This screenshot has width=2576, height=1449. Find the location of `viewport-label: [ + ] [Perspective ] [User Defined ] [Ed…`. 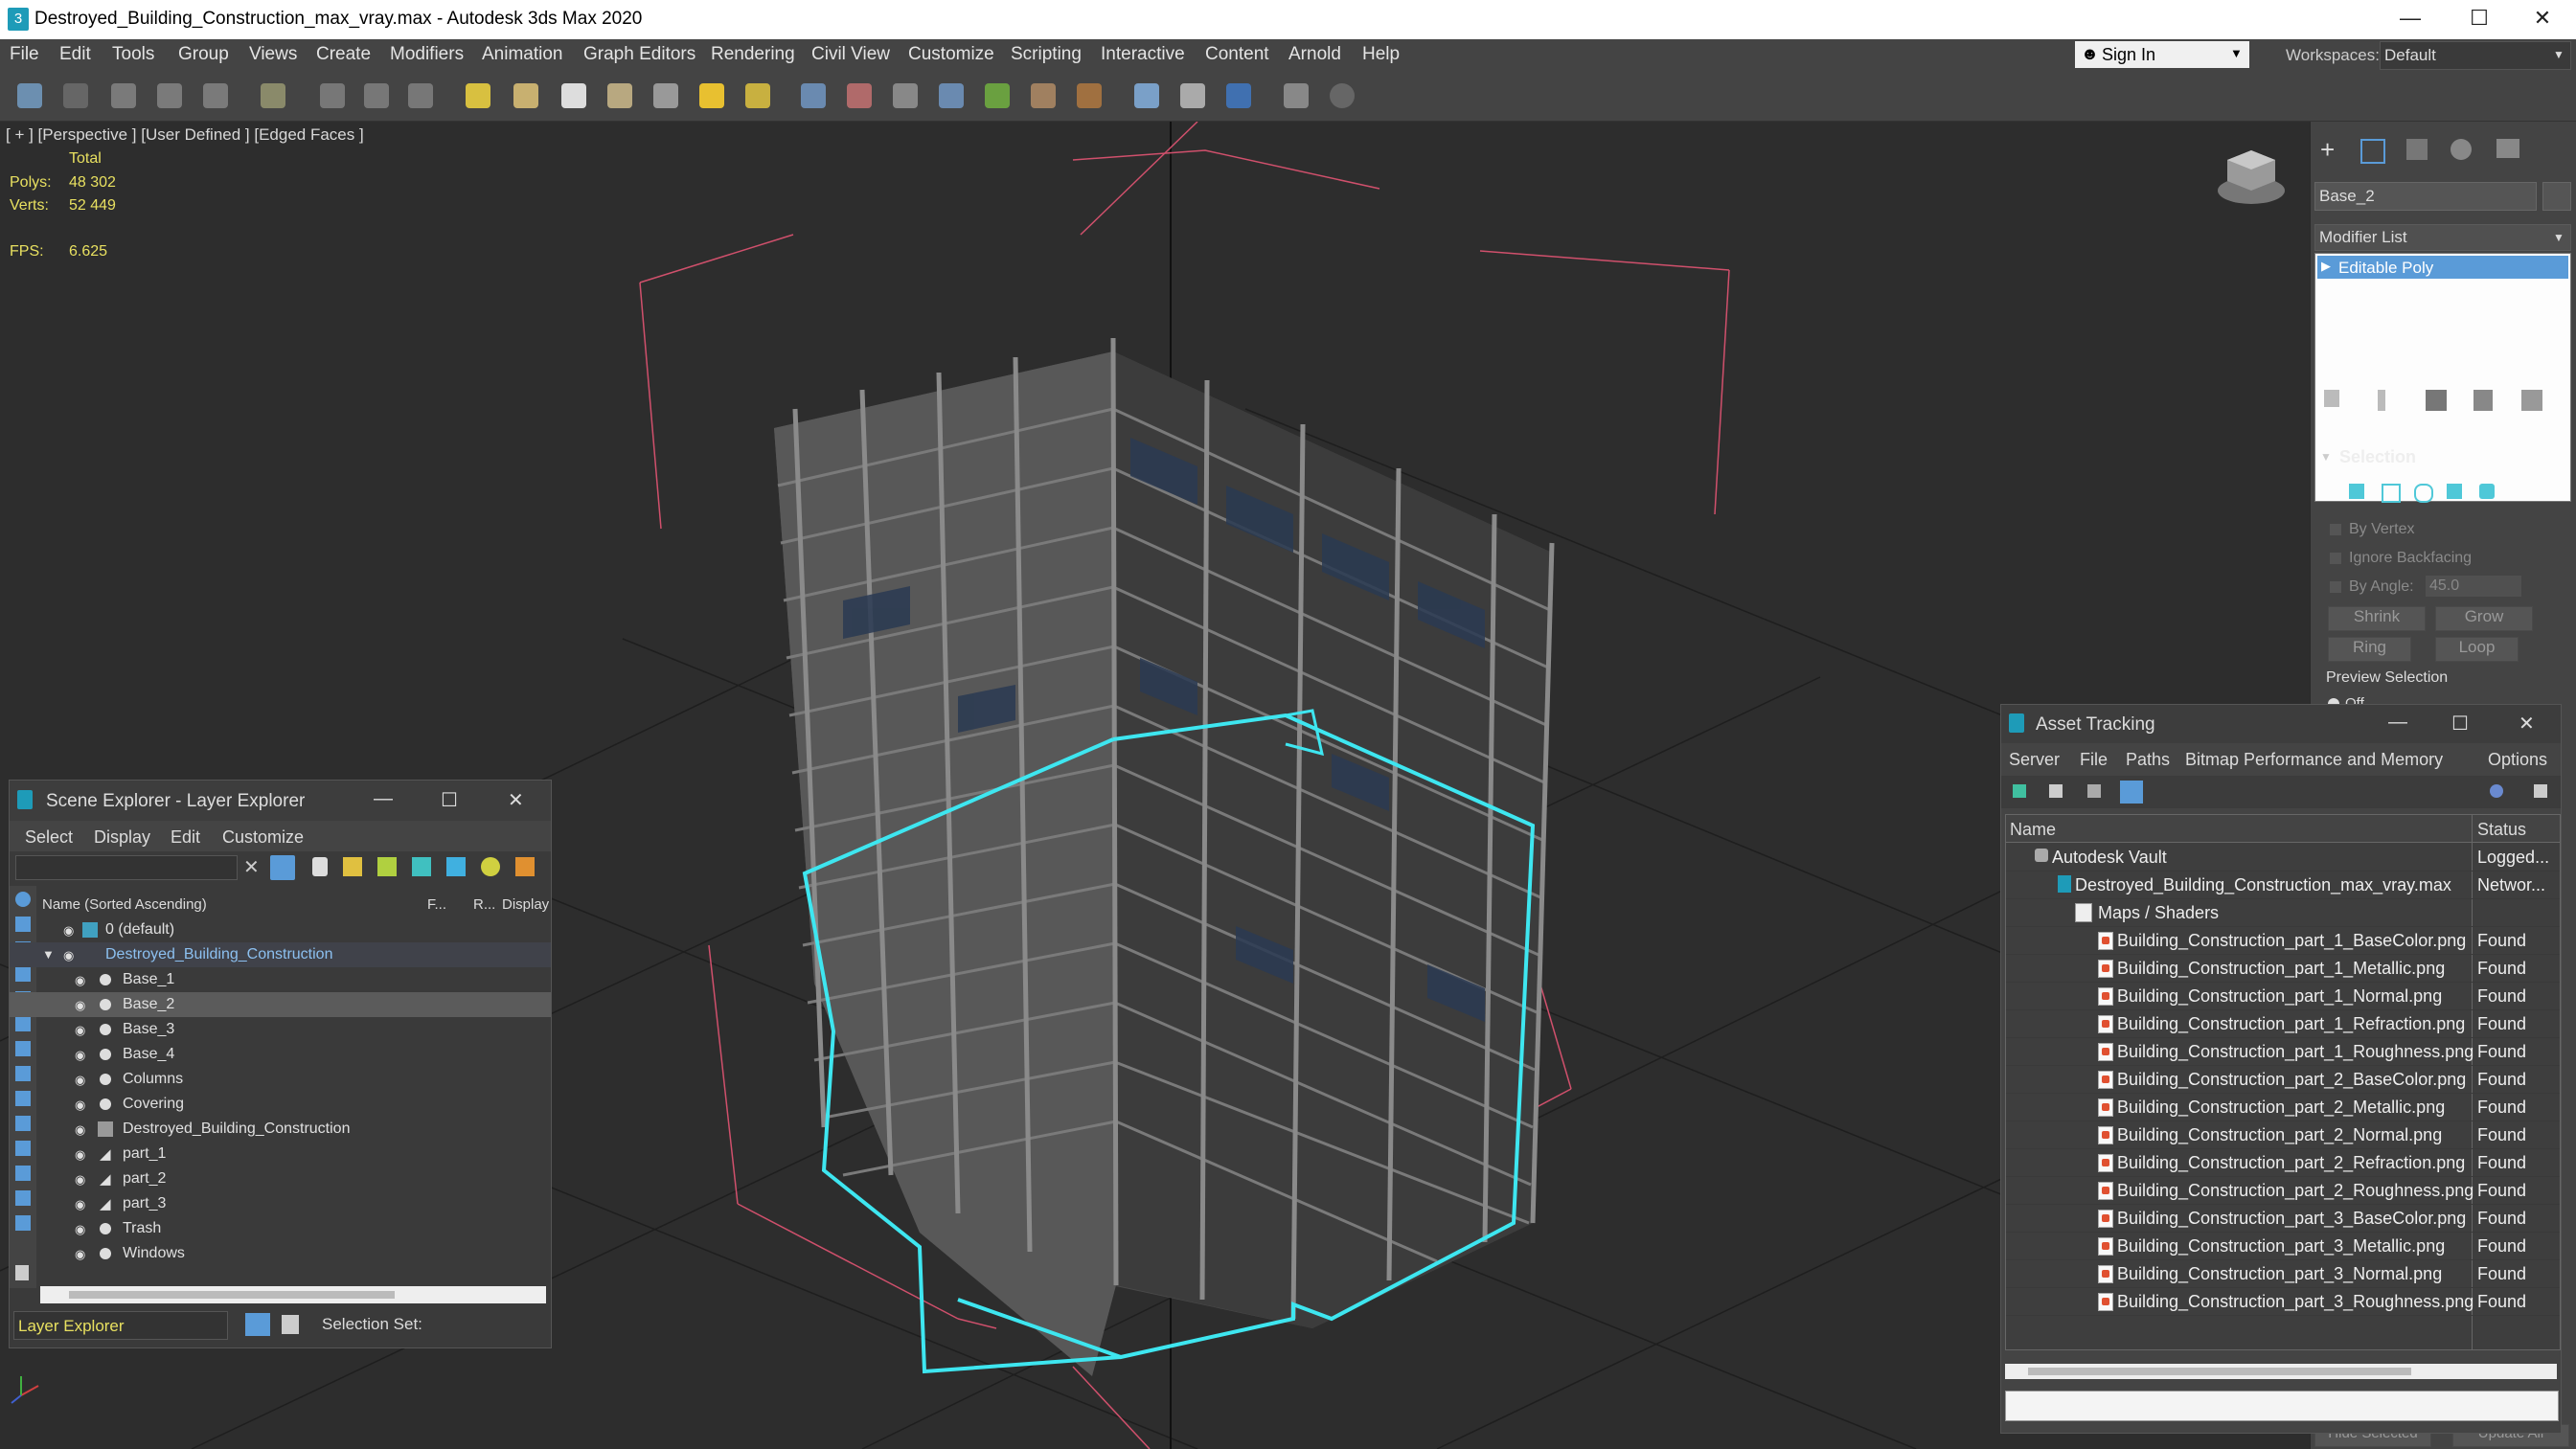

viewport-label: [ + ] [Perspective ] [User Defined ] [Ed… is located at coordinates (185, 135).